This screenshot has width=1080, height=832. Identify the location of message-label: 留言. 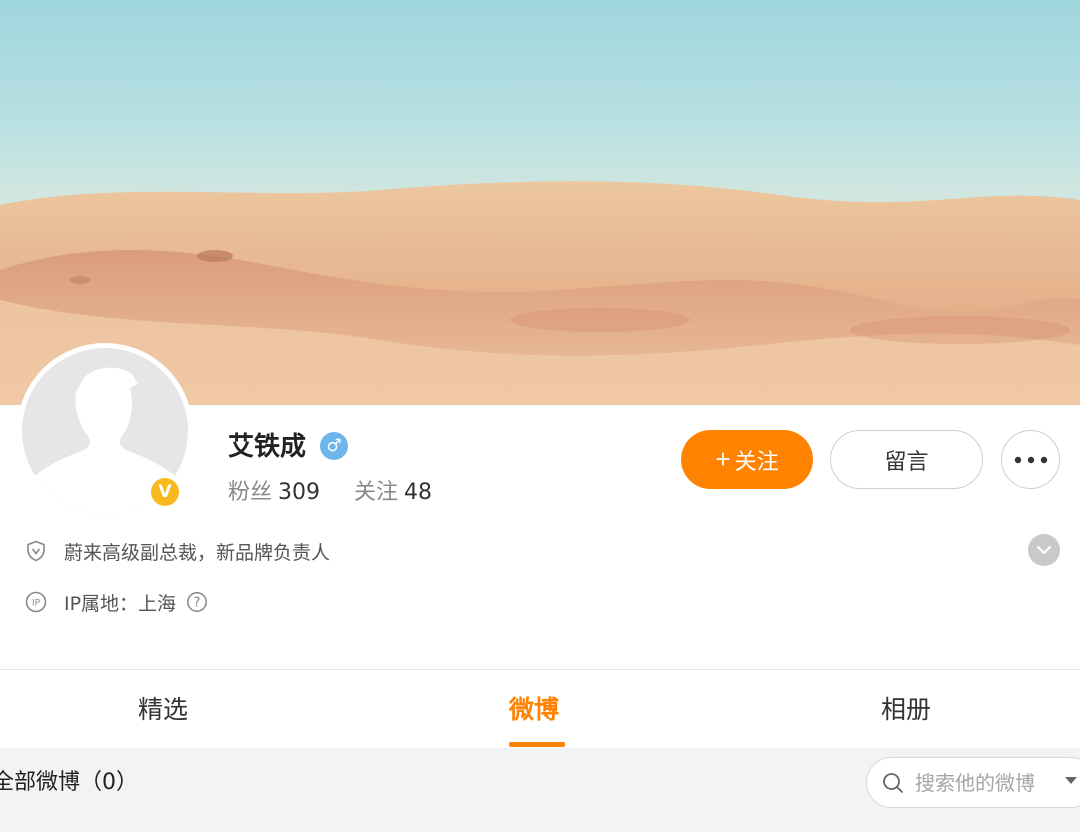
(906, 461).